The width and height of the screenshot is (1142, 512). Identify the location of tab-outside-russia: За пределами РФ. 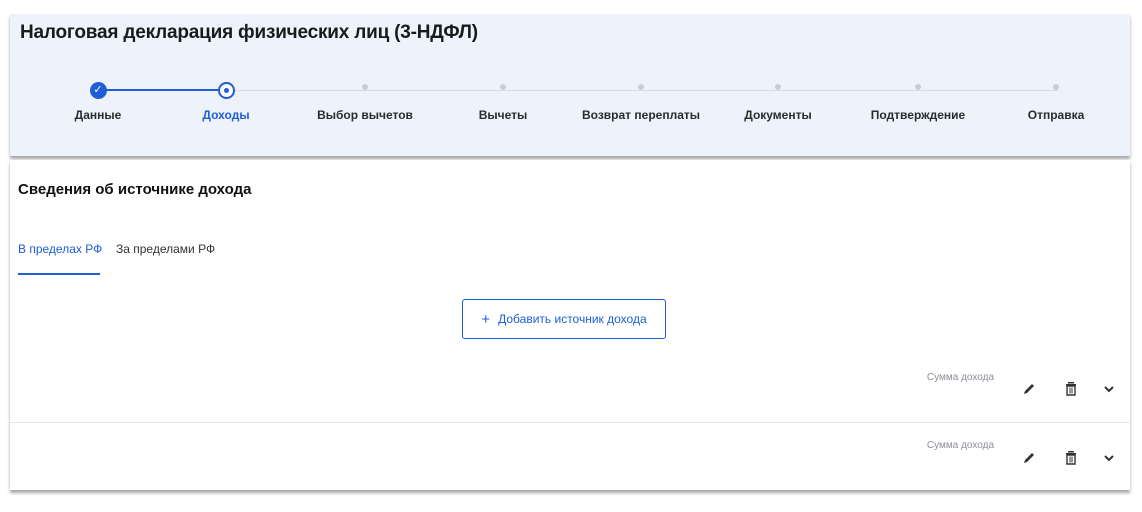
(165, 249).